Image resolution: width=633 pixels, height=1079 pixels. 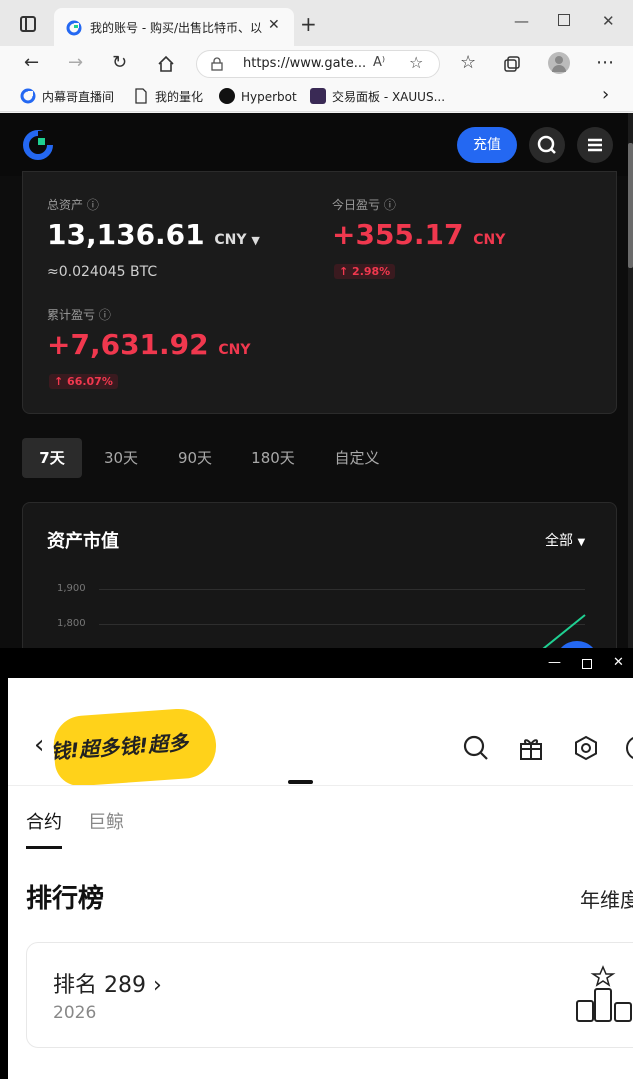 I want to click on new-tab-button: +, so click(x=308, y=24).